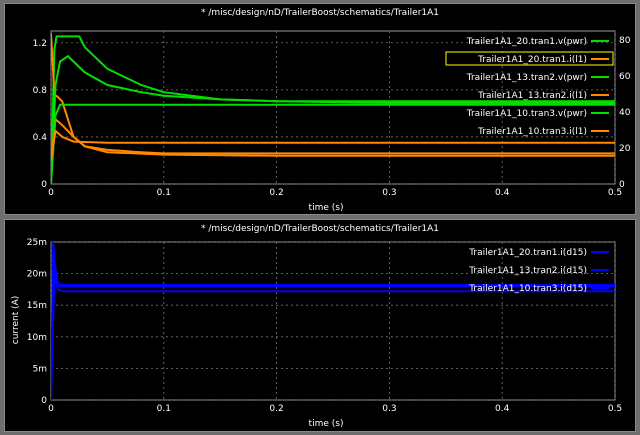 This screenshot has height=435, width=640. I want to click on legend-label: Trailer1A1_13.tran2.i(d15), so click(527, 271).